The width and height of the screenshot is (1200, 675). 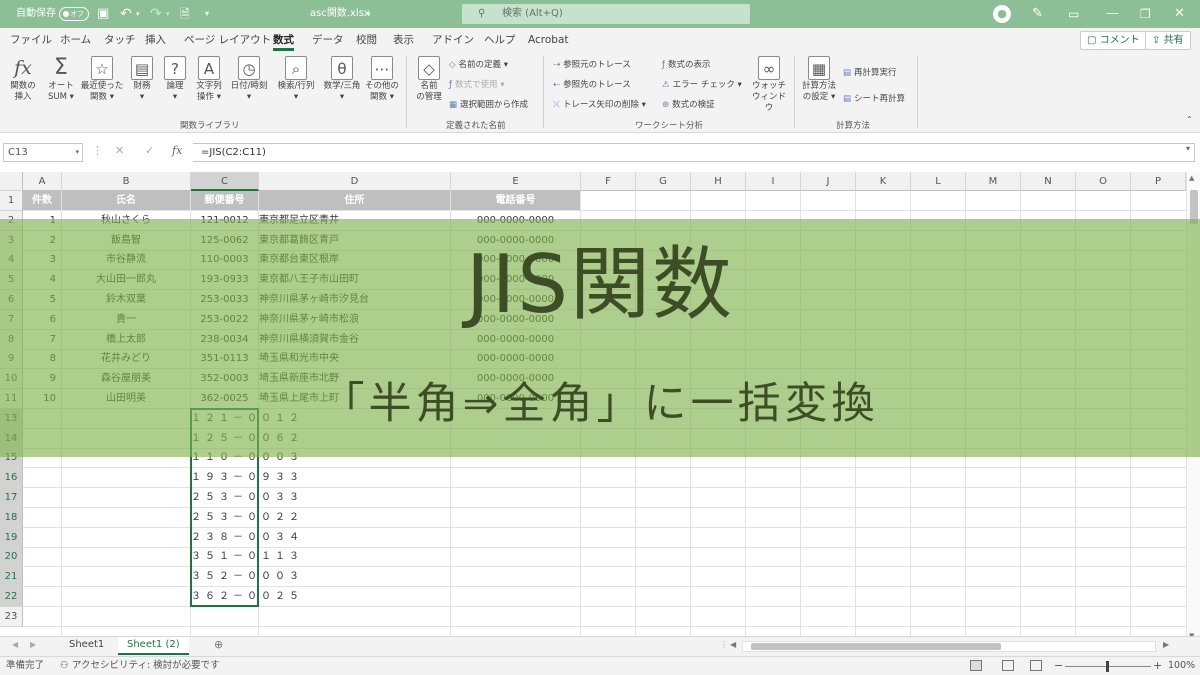 I want to click on row-header: 21, so click(x=11, y=577).